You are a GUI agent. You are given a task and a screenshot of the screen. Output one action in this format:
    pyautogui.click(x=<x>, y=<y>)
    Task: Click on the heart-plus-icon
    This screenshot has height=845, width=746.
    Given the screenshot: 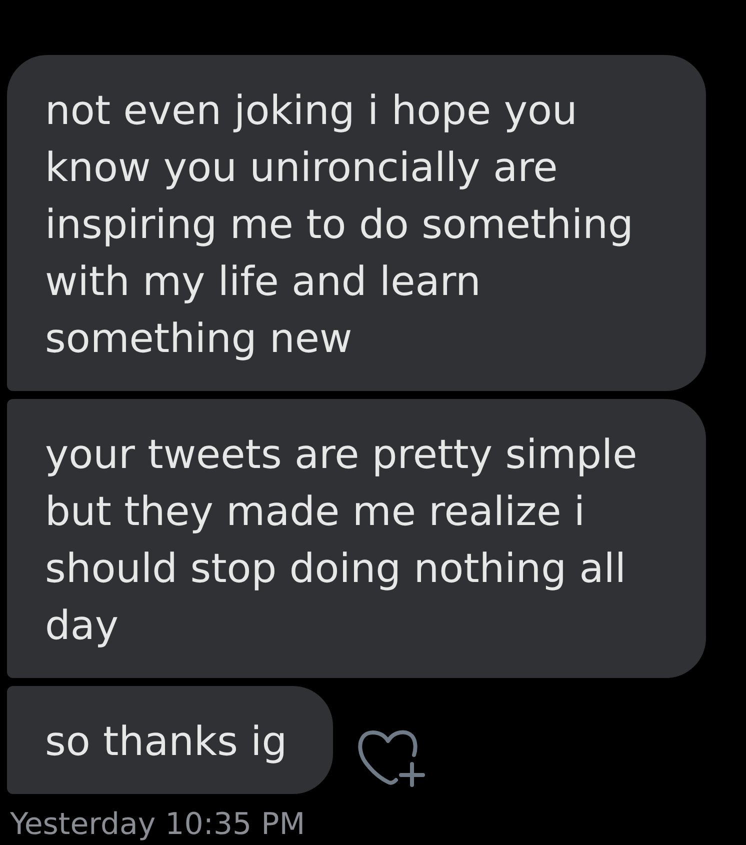 What is the action you would take?
    pyautogui.click(x=392, y=758)
    